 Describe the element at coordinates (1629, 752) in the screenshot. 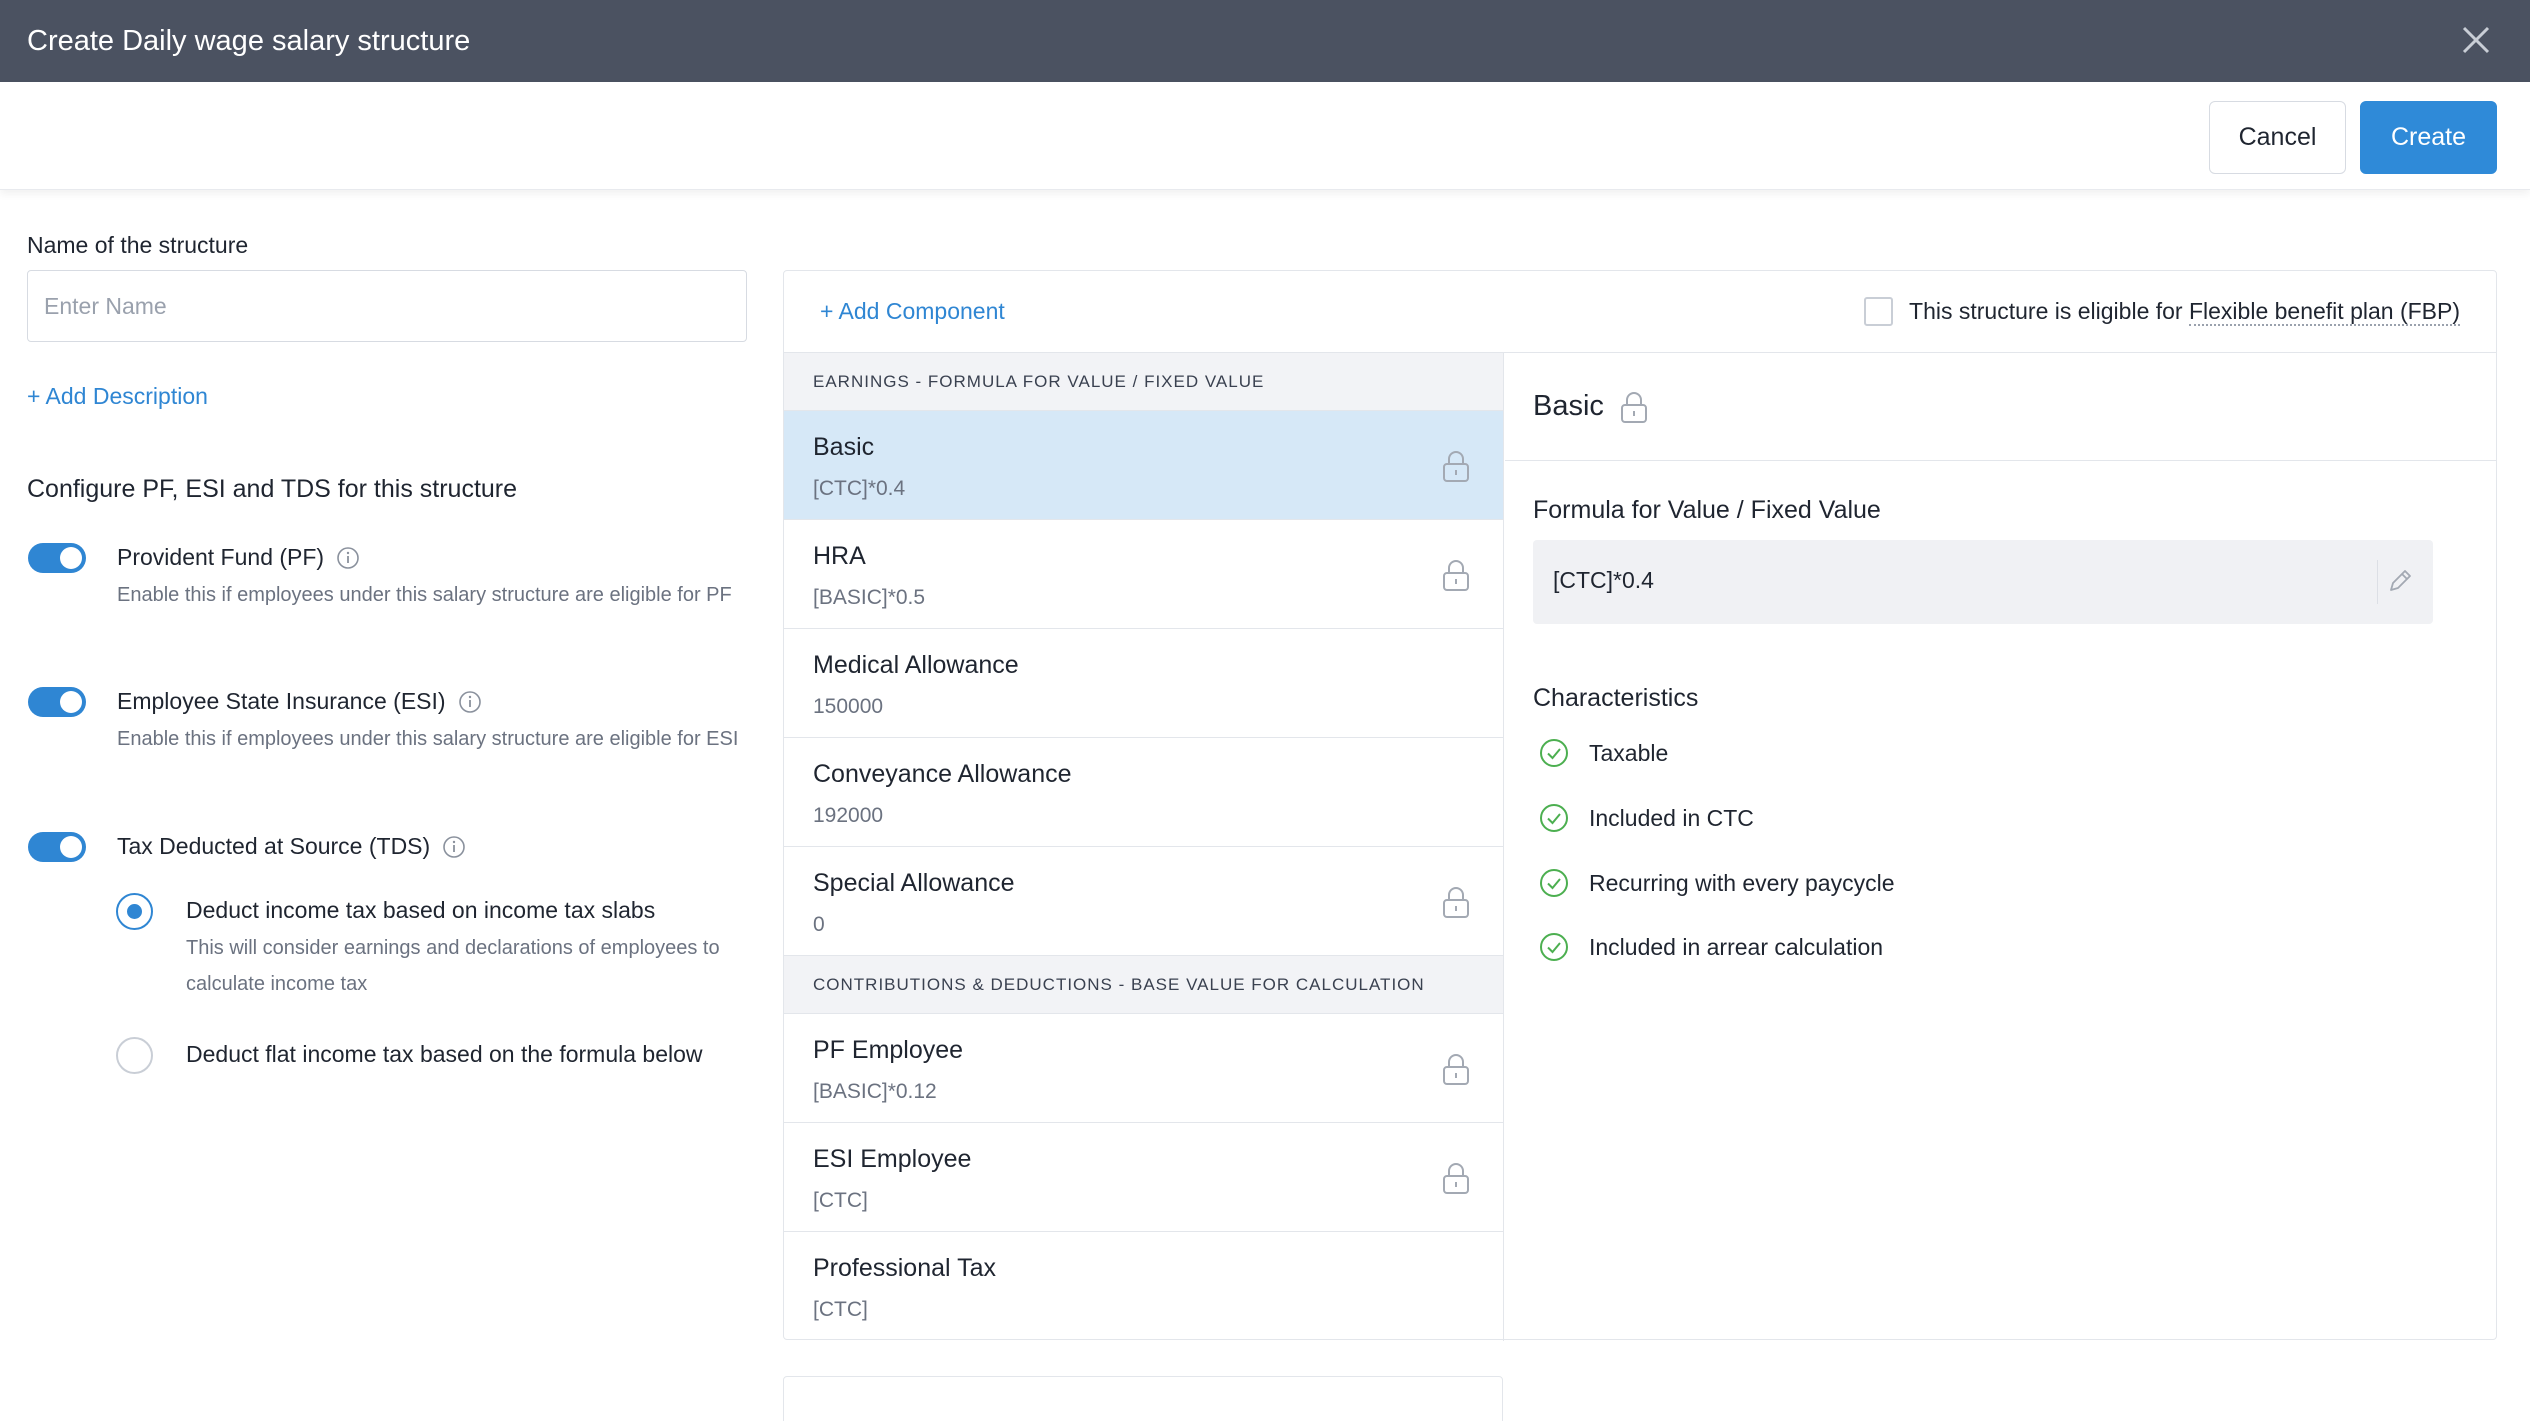

I see `characteristic-label: Taxable` at that location.